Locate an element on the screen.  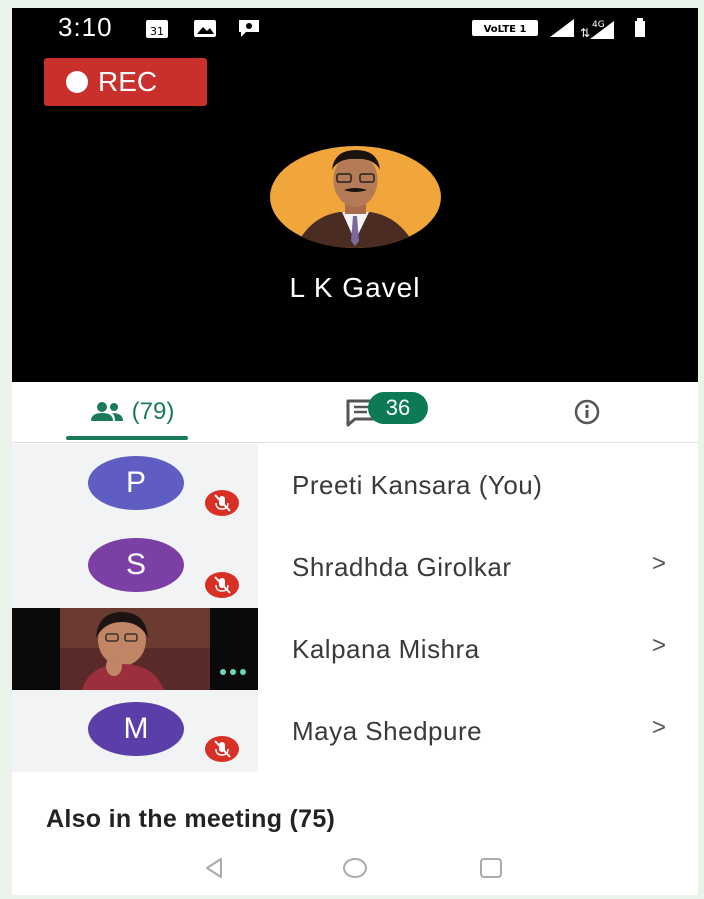
avatar: M is located at coordinates (136, 729).